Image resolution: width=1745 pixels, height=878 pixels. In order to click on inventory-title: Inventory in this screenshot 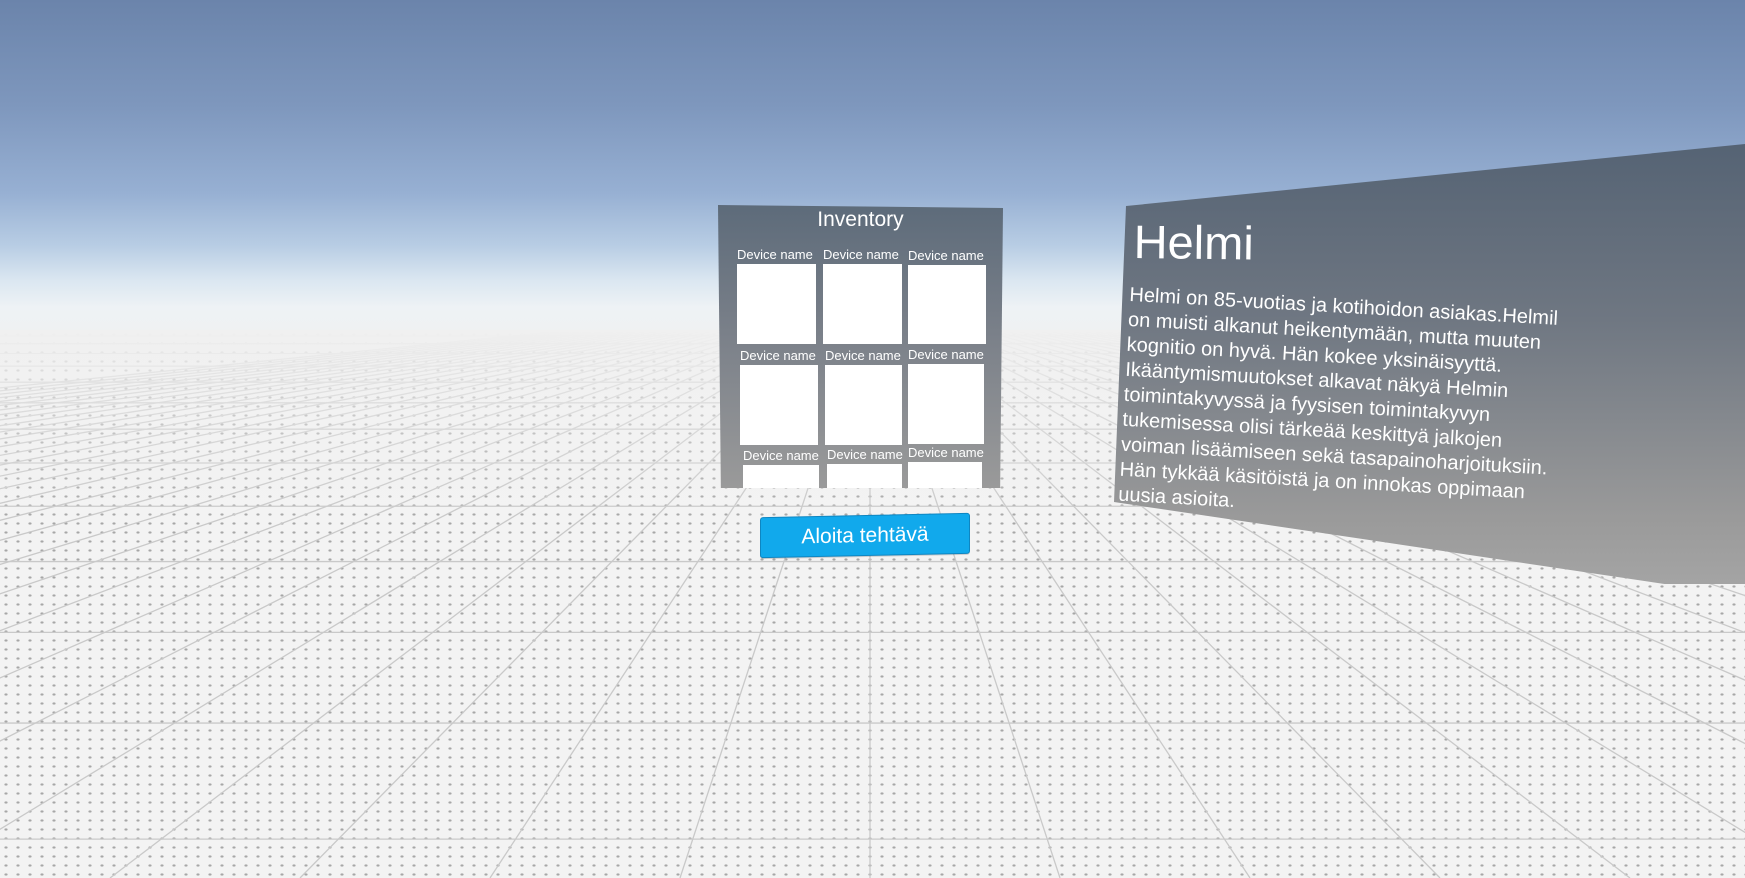, I will do `click(860, 219)`.